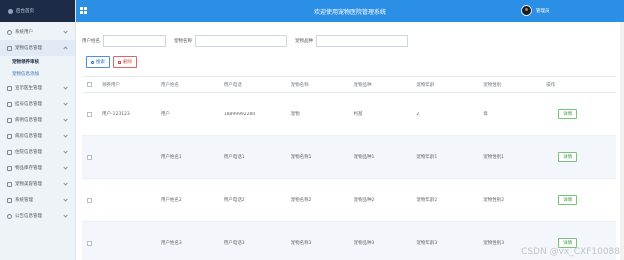 The image size is (624, 260). I want to click on pet-breed-input, so click(362, 41).